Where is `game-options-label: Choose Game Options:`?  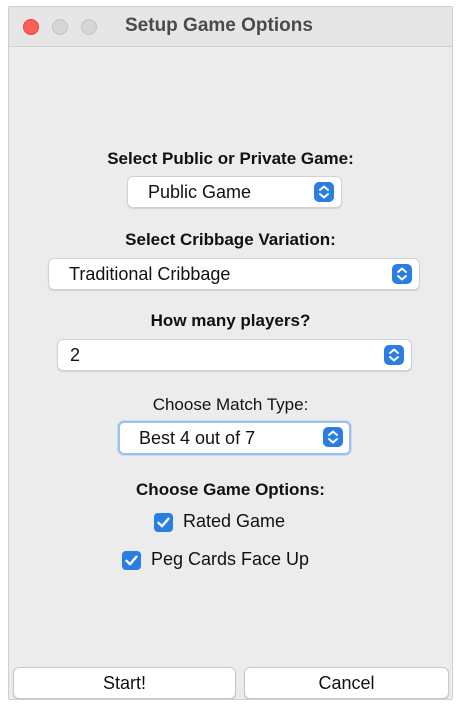
game-options-label: Choose Game Options: is located at coordinates (230, 489).